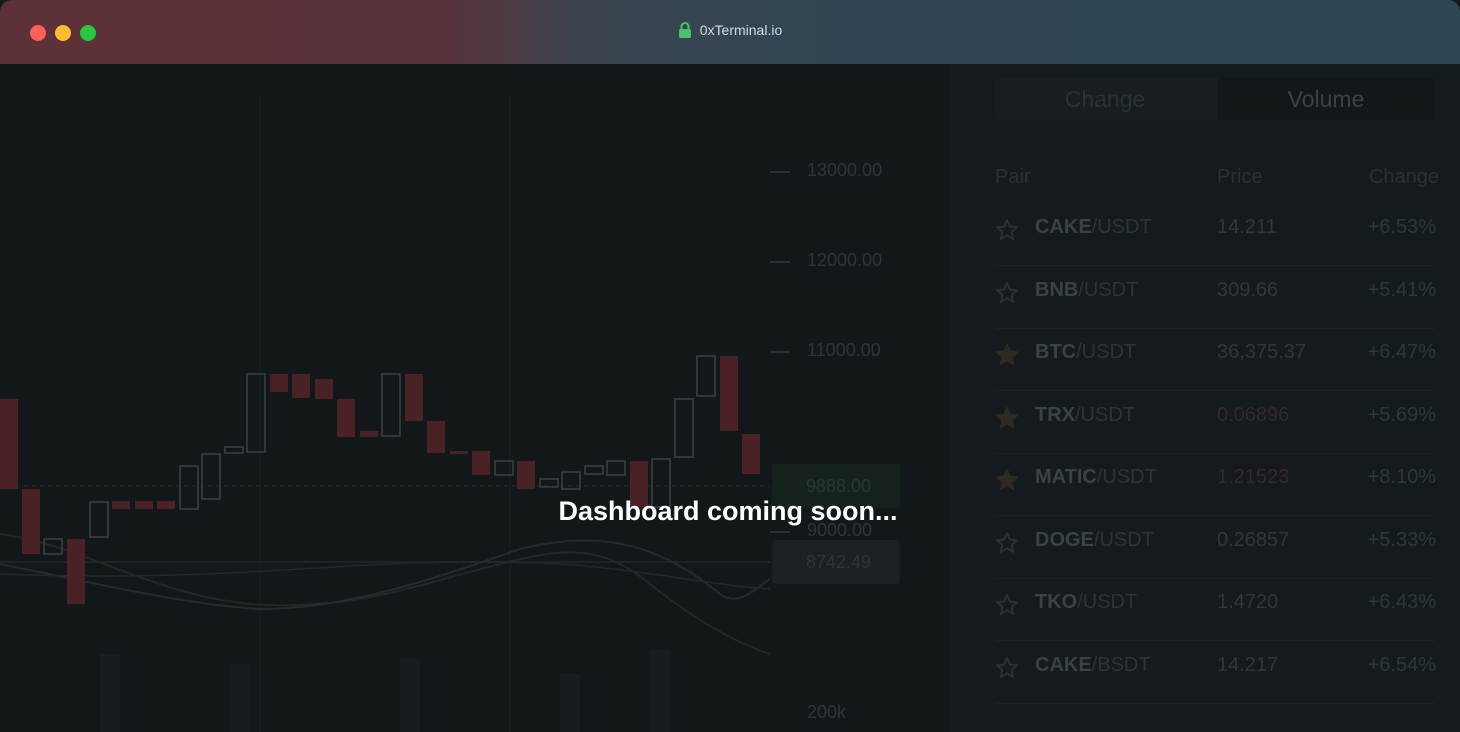 The image size is (1460, 732). Describe the element at coordinates (1215, 610) in the screenshot. I see `market-row: TKO/USDT 1.4720 +6.43%` at that location.